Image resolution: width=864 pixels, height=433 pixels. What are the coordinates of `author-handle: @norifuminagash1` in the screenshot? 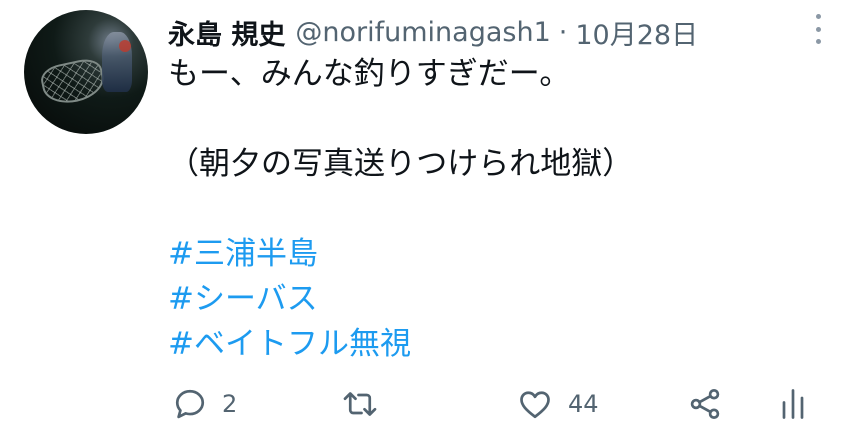 It's located at (422, 32).